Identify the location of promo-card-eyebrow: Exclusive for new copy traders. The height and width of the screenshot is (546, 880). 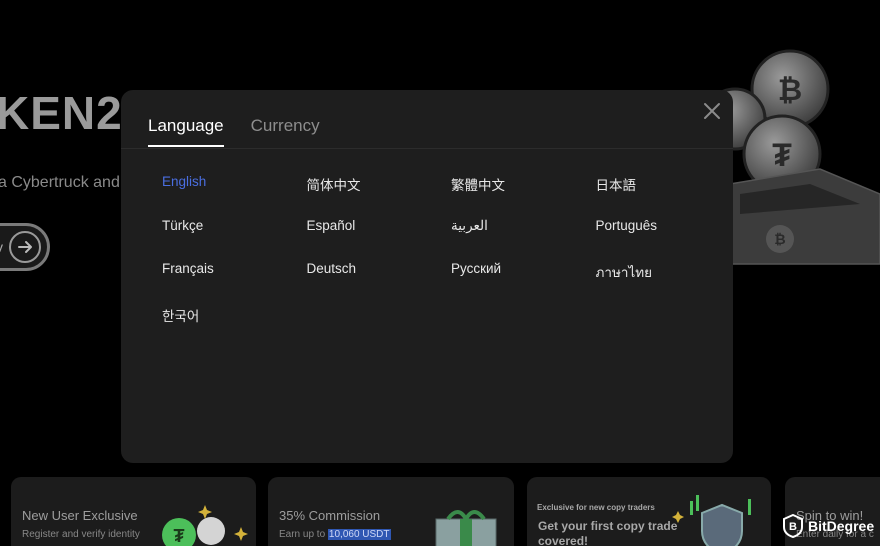
(596, 507).